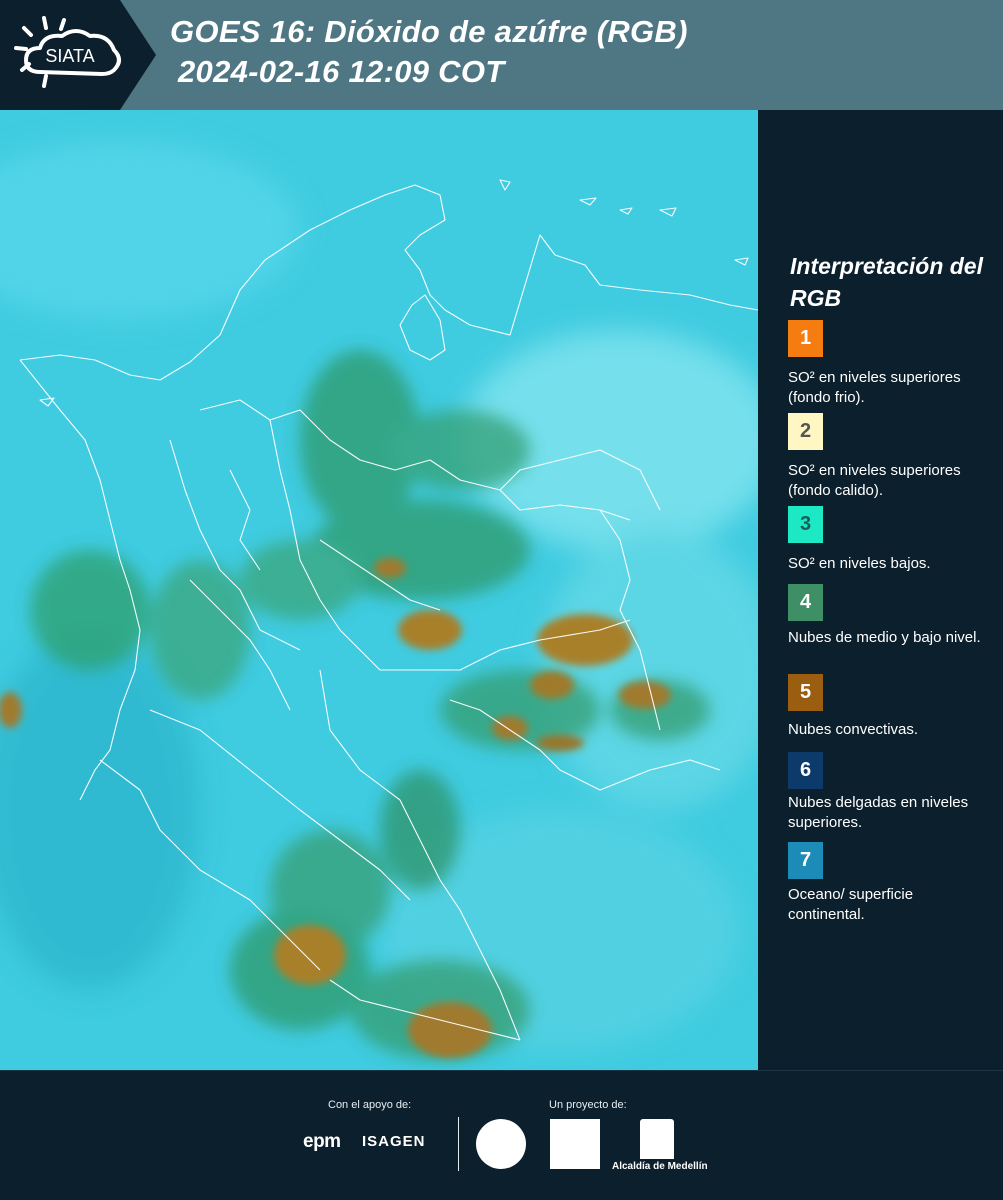  I want to click on page-title: GOES 16: Dióxido de azúfre (RGB), so click(429, 31).